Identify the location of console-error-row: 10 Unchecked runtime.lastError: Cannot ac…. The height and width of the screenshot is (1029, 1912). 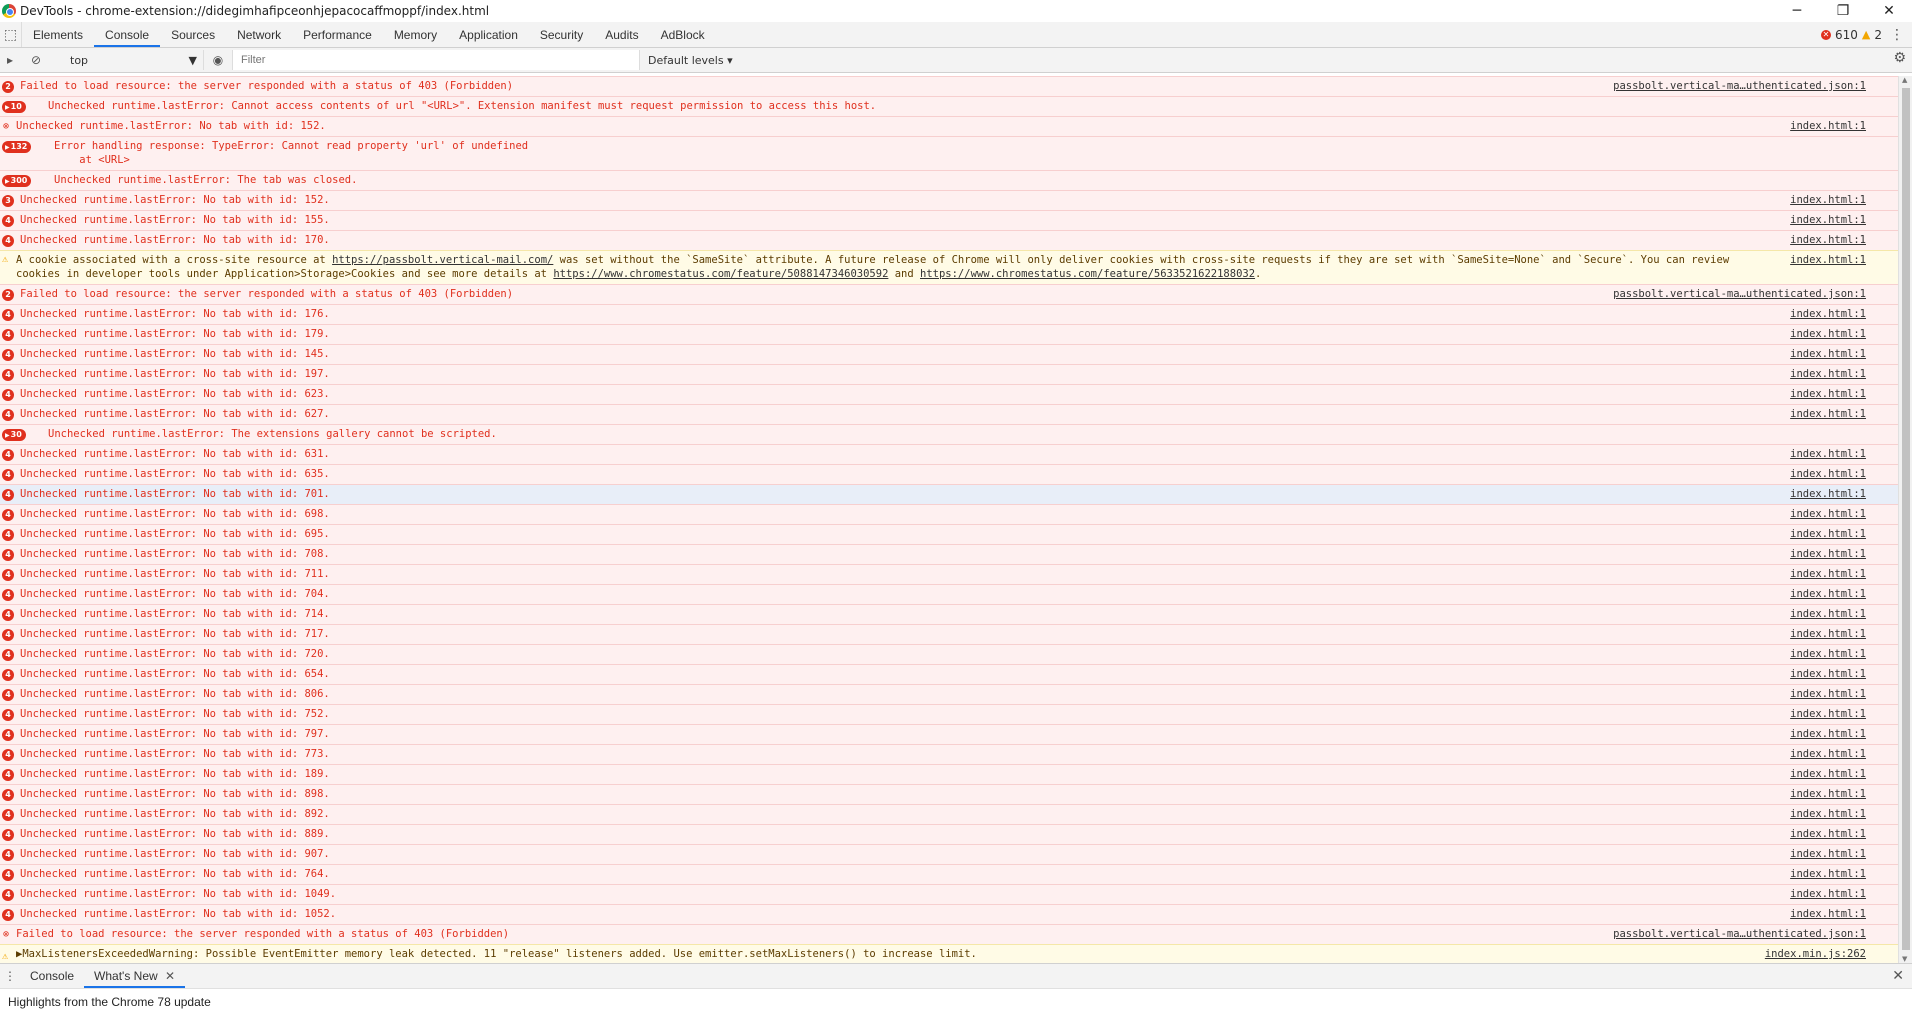
(956, 106).